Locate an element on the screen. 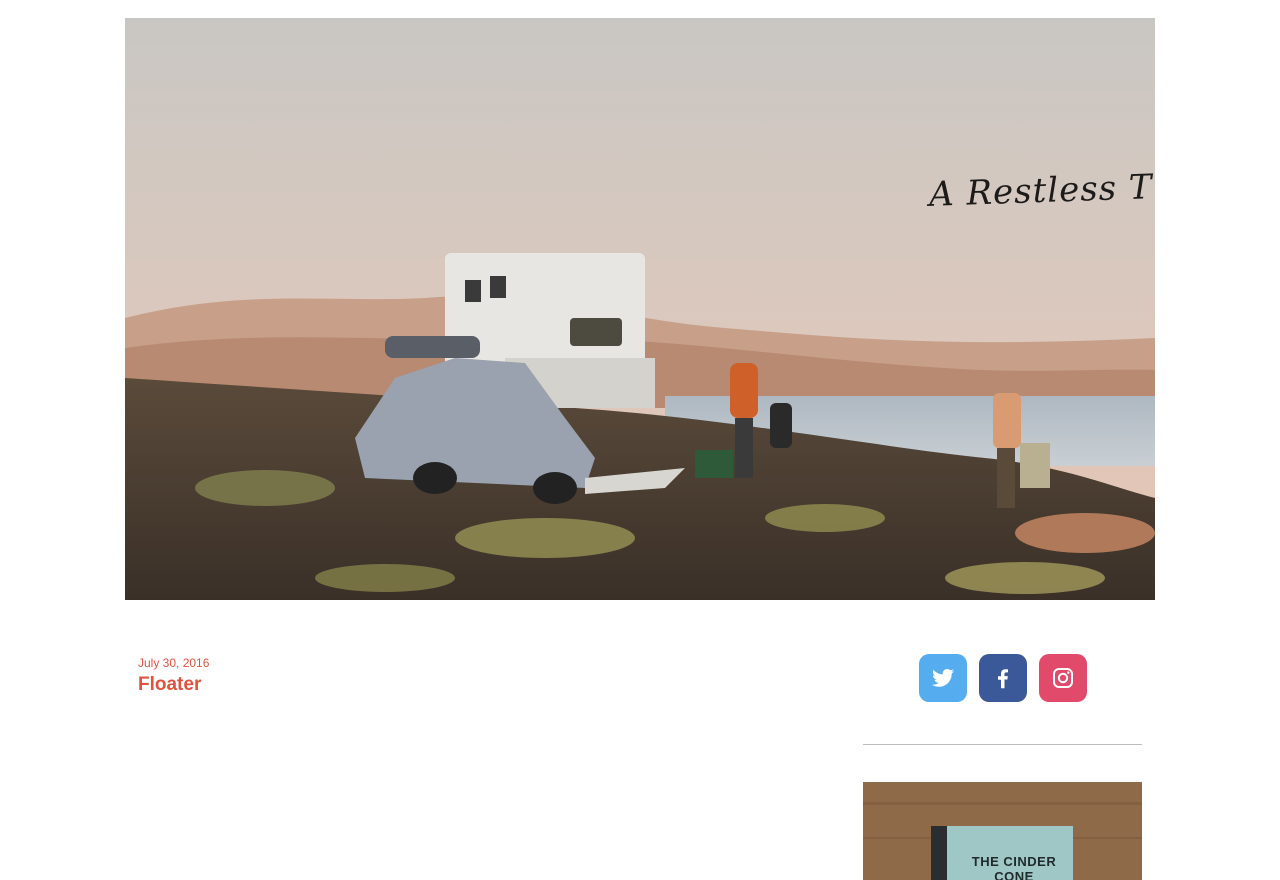 The height and width of the screenshot is (880, 1280). facebook-button is located at coordinates (1003, 678).